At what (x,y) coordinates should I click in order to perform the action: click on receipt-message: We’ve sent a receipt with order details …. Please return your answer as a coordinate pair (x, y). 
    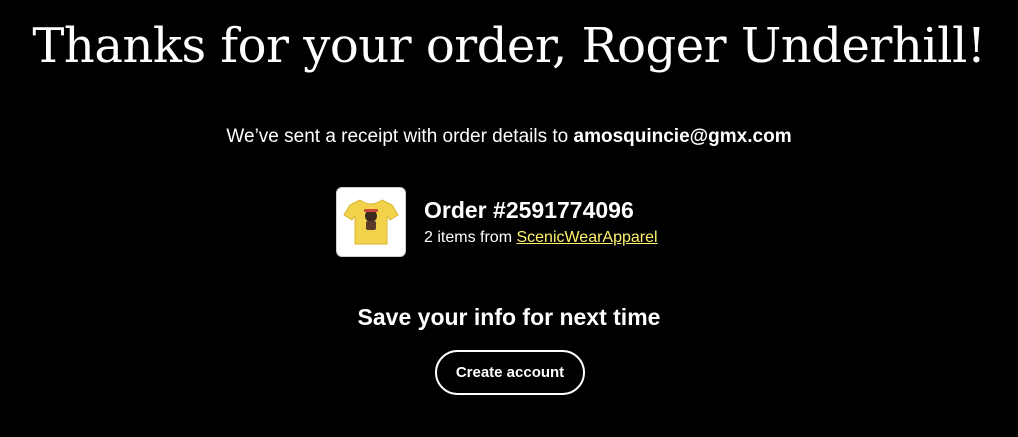
    Looking at the image, I should click on (509, 137).